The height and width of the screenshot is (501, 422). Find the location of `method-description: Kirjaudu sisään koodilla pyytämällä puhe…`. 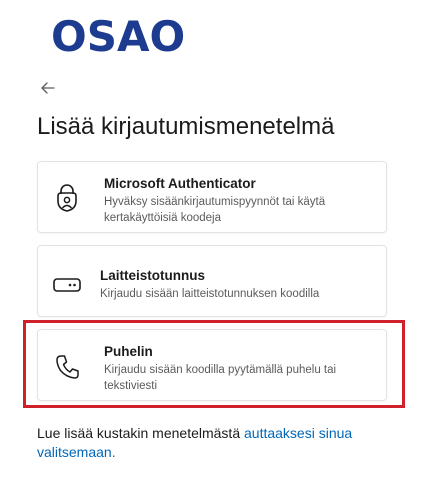

method-description: Kirjaudu sisään koodilla pyytämällä puhe… is located at coordinates (220, 378).